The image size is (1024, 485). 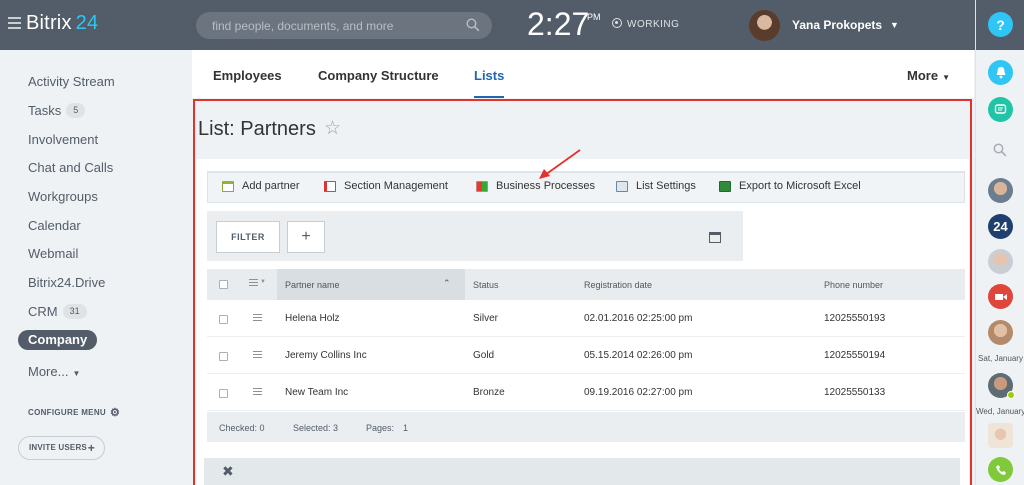 What do you see at coordinates (74, 311) in the screenshot?
I see `counter-badge: 31` at bounding box center [74, 311].